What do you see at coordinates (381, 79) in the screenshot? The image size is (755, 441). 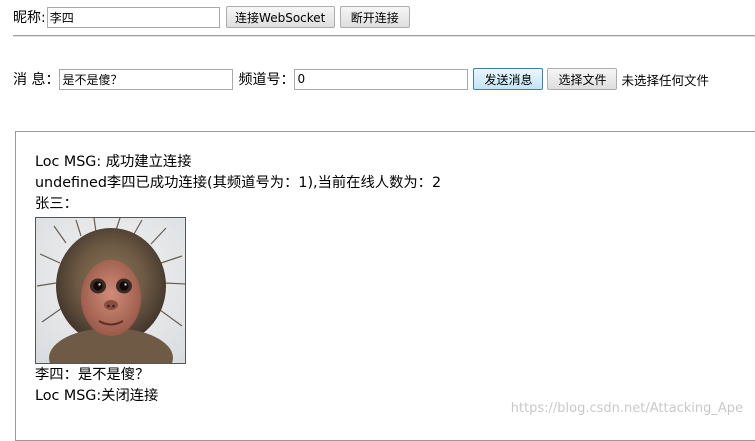 I see `channel-input` at bounding box center [381, 79].